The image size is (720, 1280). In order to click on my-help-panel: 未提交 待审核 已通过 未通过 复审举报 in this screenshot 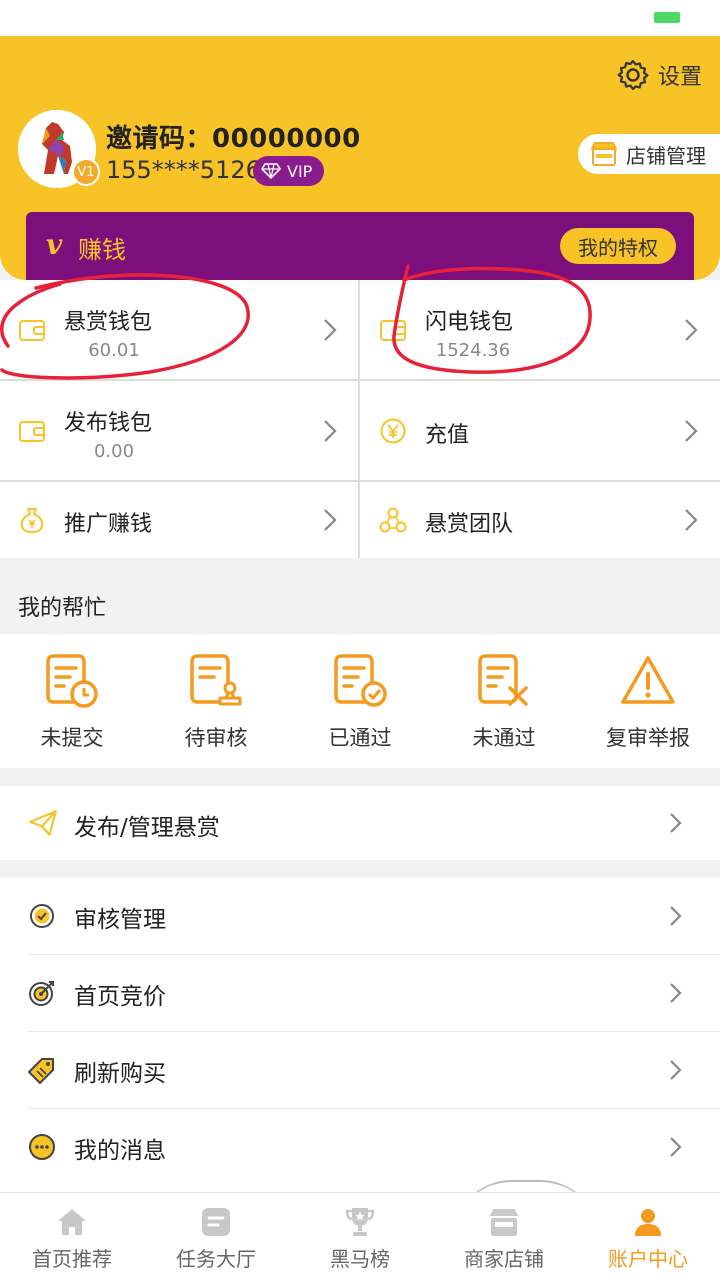, I will do `click(360, 701)`.